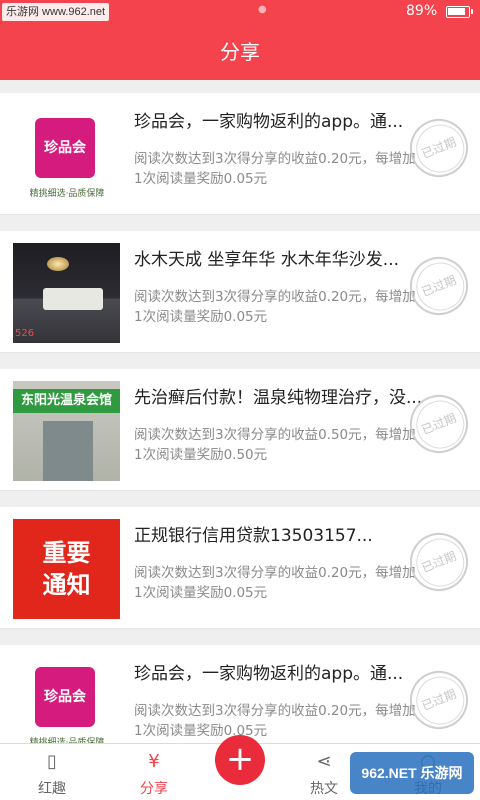 This screenshot has height=800, width=480. Describe the element at coordinates (324, 761) in the screenshot. I see `share-icon: ⋖` at that location.